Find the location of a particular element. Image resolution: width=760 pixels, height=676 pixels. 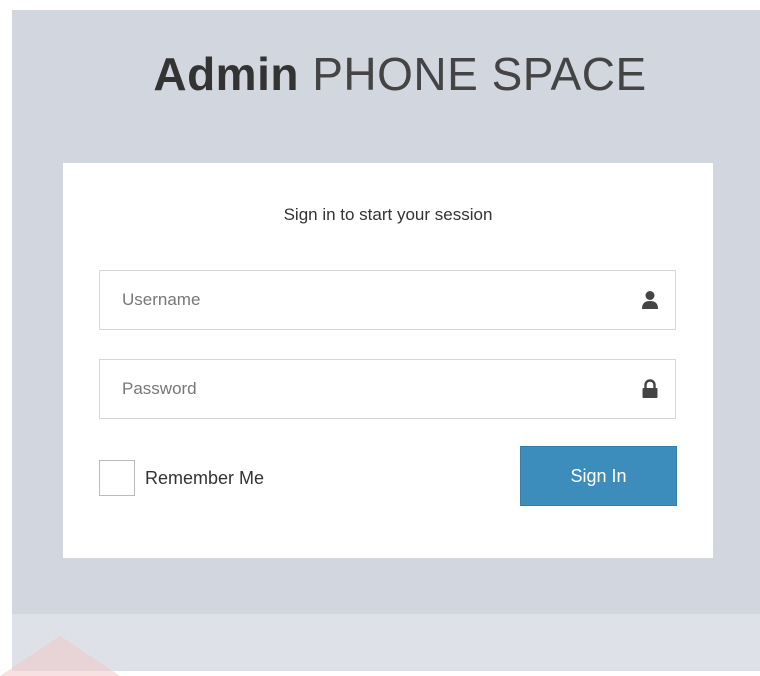

username-input is located at coordinates (360, 300).